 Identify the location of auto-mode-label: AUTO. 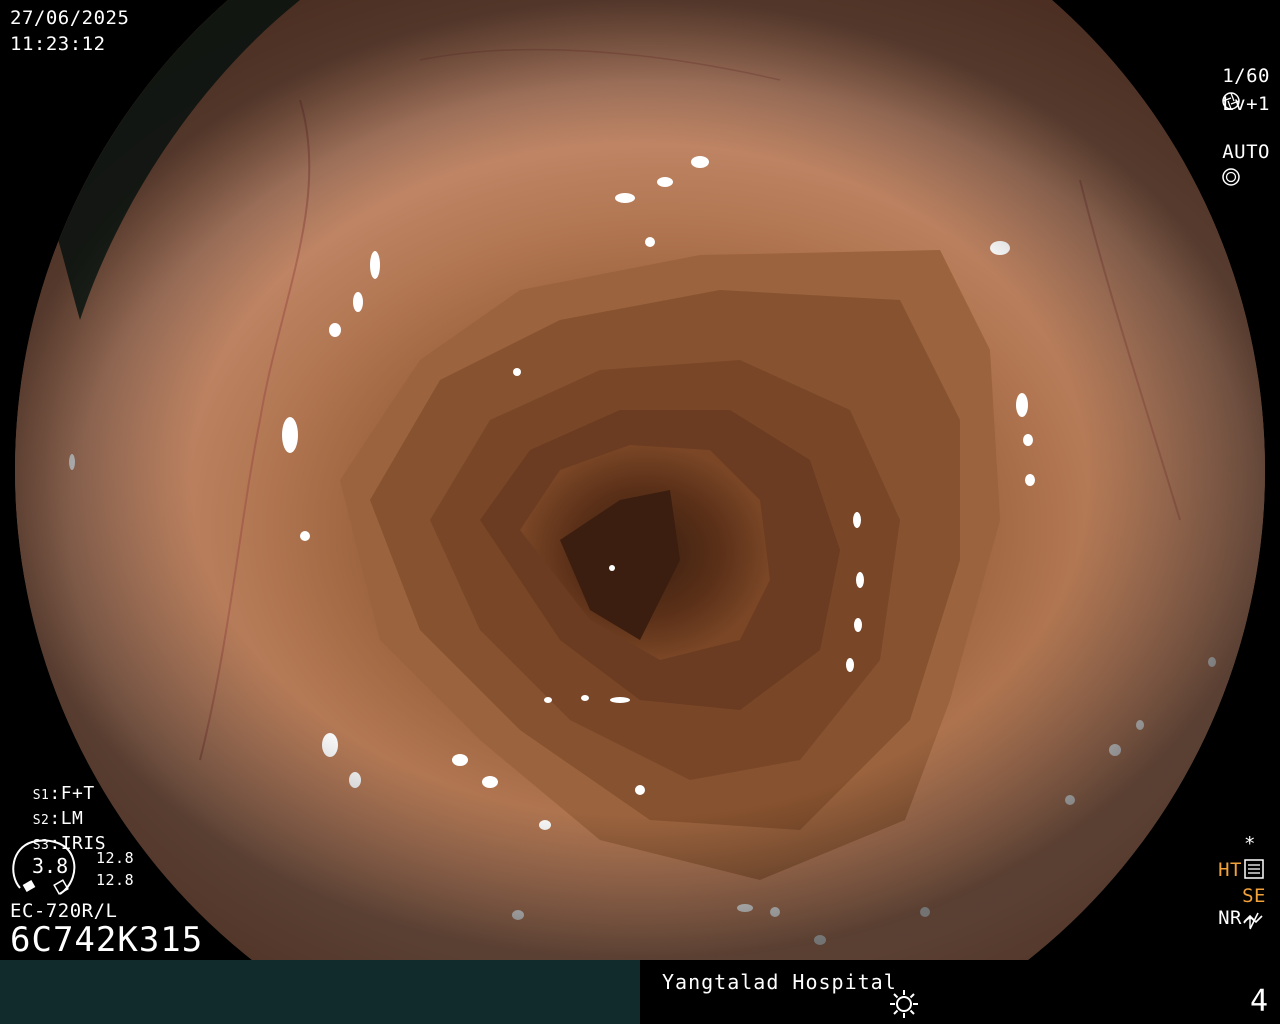
(1246, 152).